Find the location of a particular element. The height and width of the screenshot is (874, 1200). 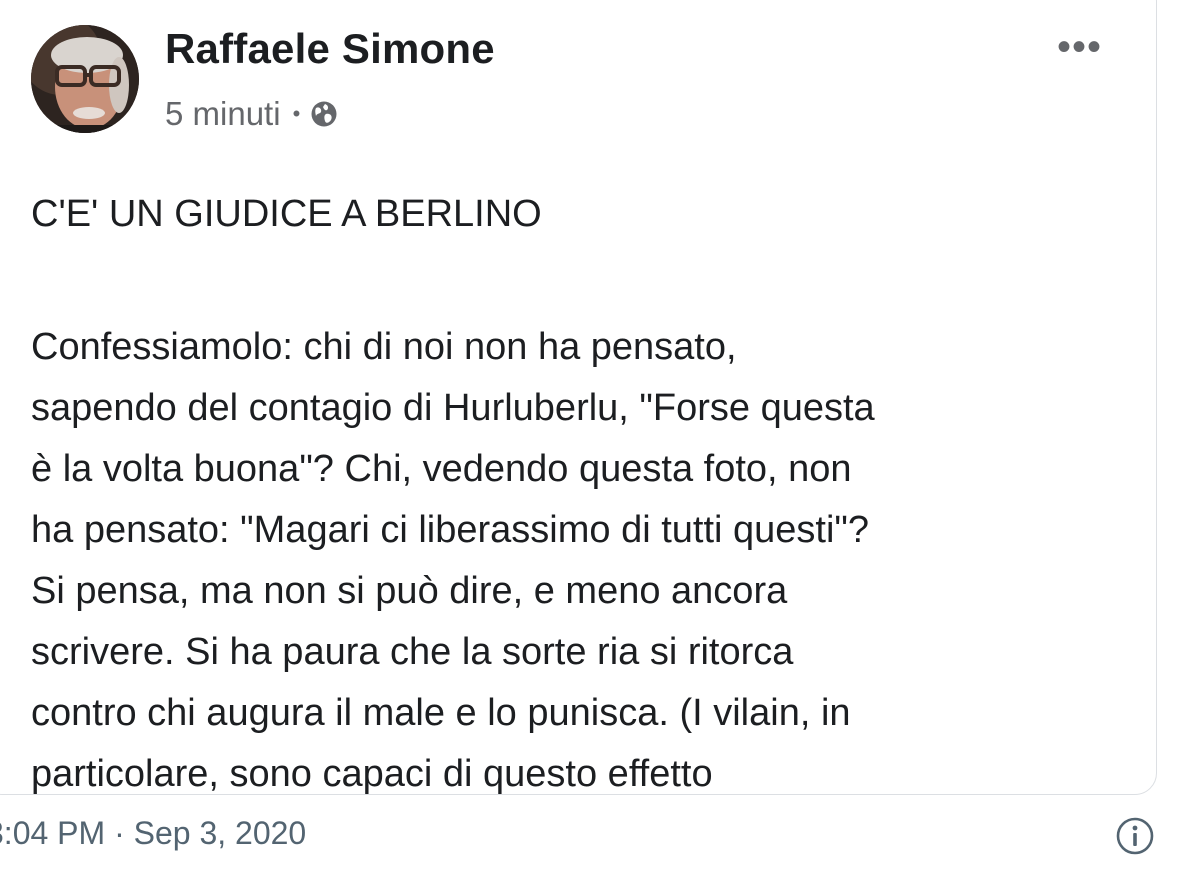

avatar-photo is located at coordinates (85, 79).